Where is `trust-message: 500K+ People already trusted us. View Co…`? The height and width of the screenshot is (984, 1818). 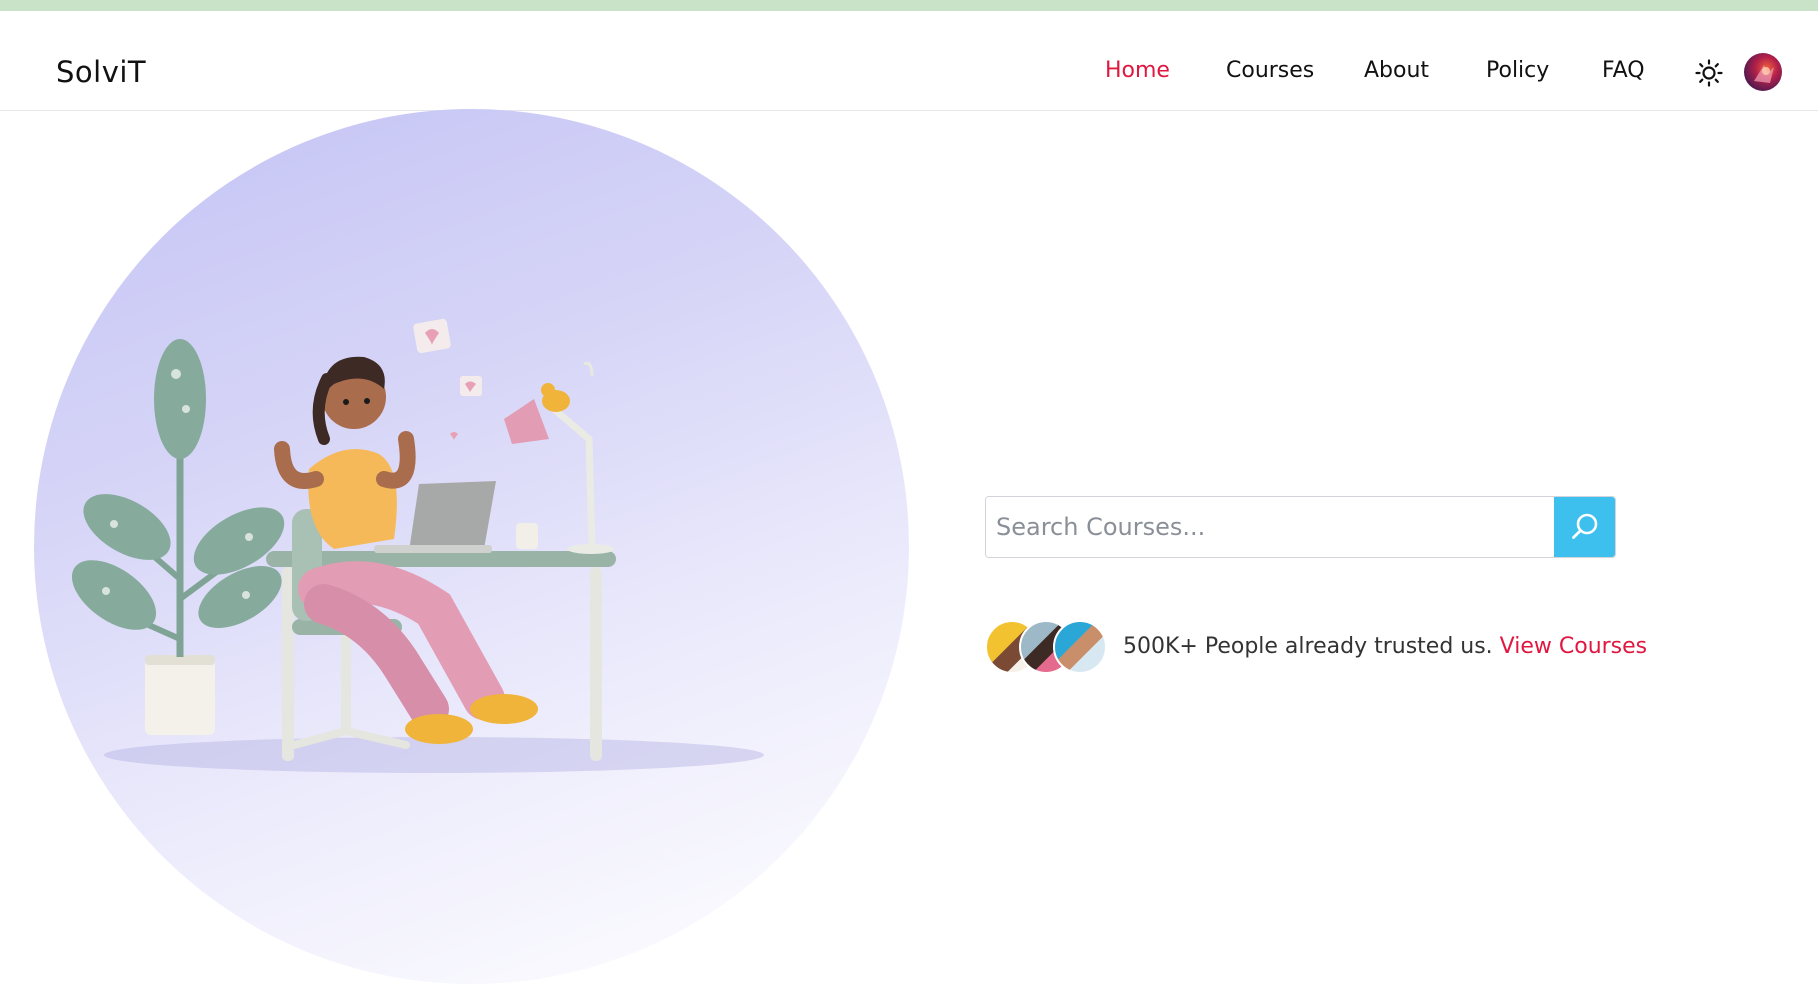 trust-message: 500K+ People already trusted us. View Co… is located at coordinates (1385, 646).